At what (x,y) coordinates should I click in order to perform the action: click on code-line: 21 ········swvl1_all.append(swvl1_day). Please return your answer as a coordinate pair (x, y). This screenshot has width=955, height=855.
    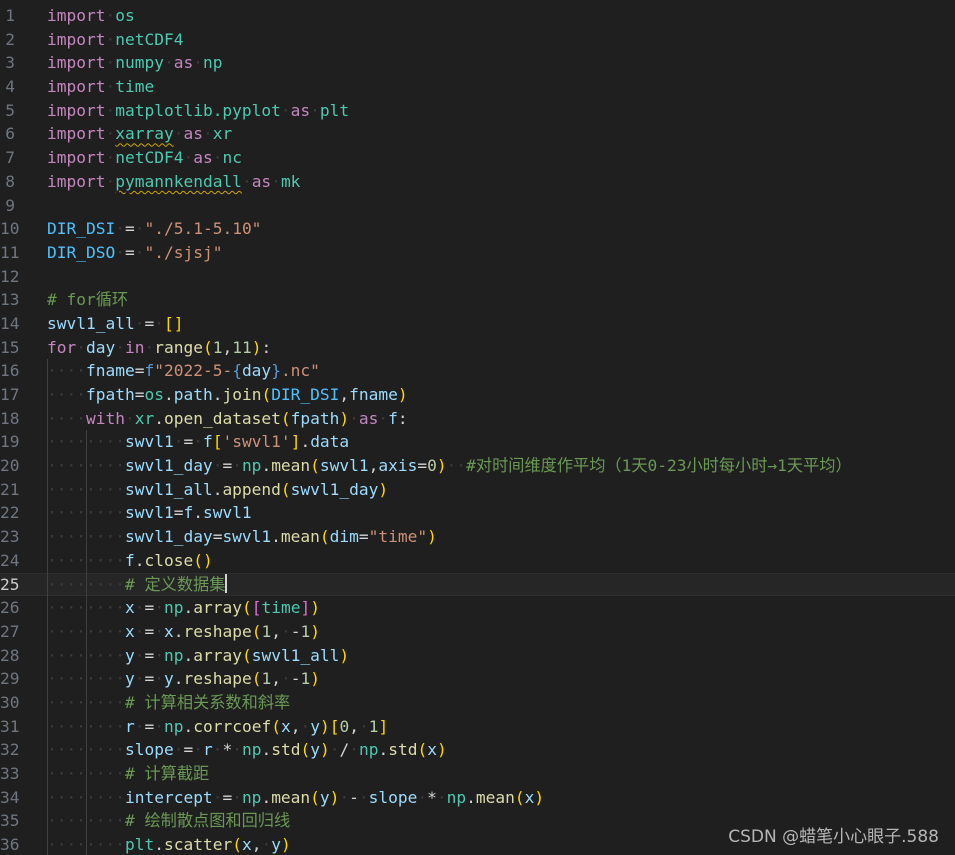
    Looking at the image, I should click on (477, 489).